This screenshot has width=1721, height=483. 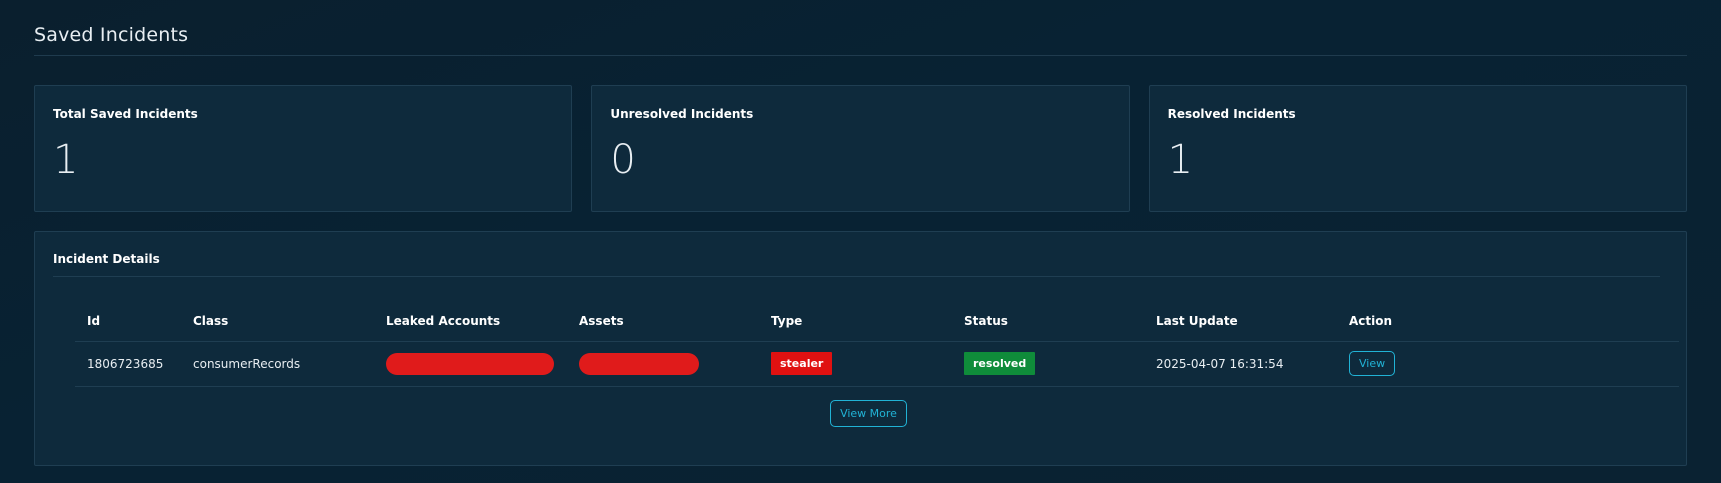 I want to click on cell-leaked-accounts, so click(x=470, y=364).